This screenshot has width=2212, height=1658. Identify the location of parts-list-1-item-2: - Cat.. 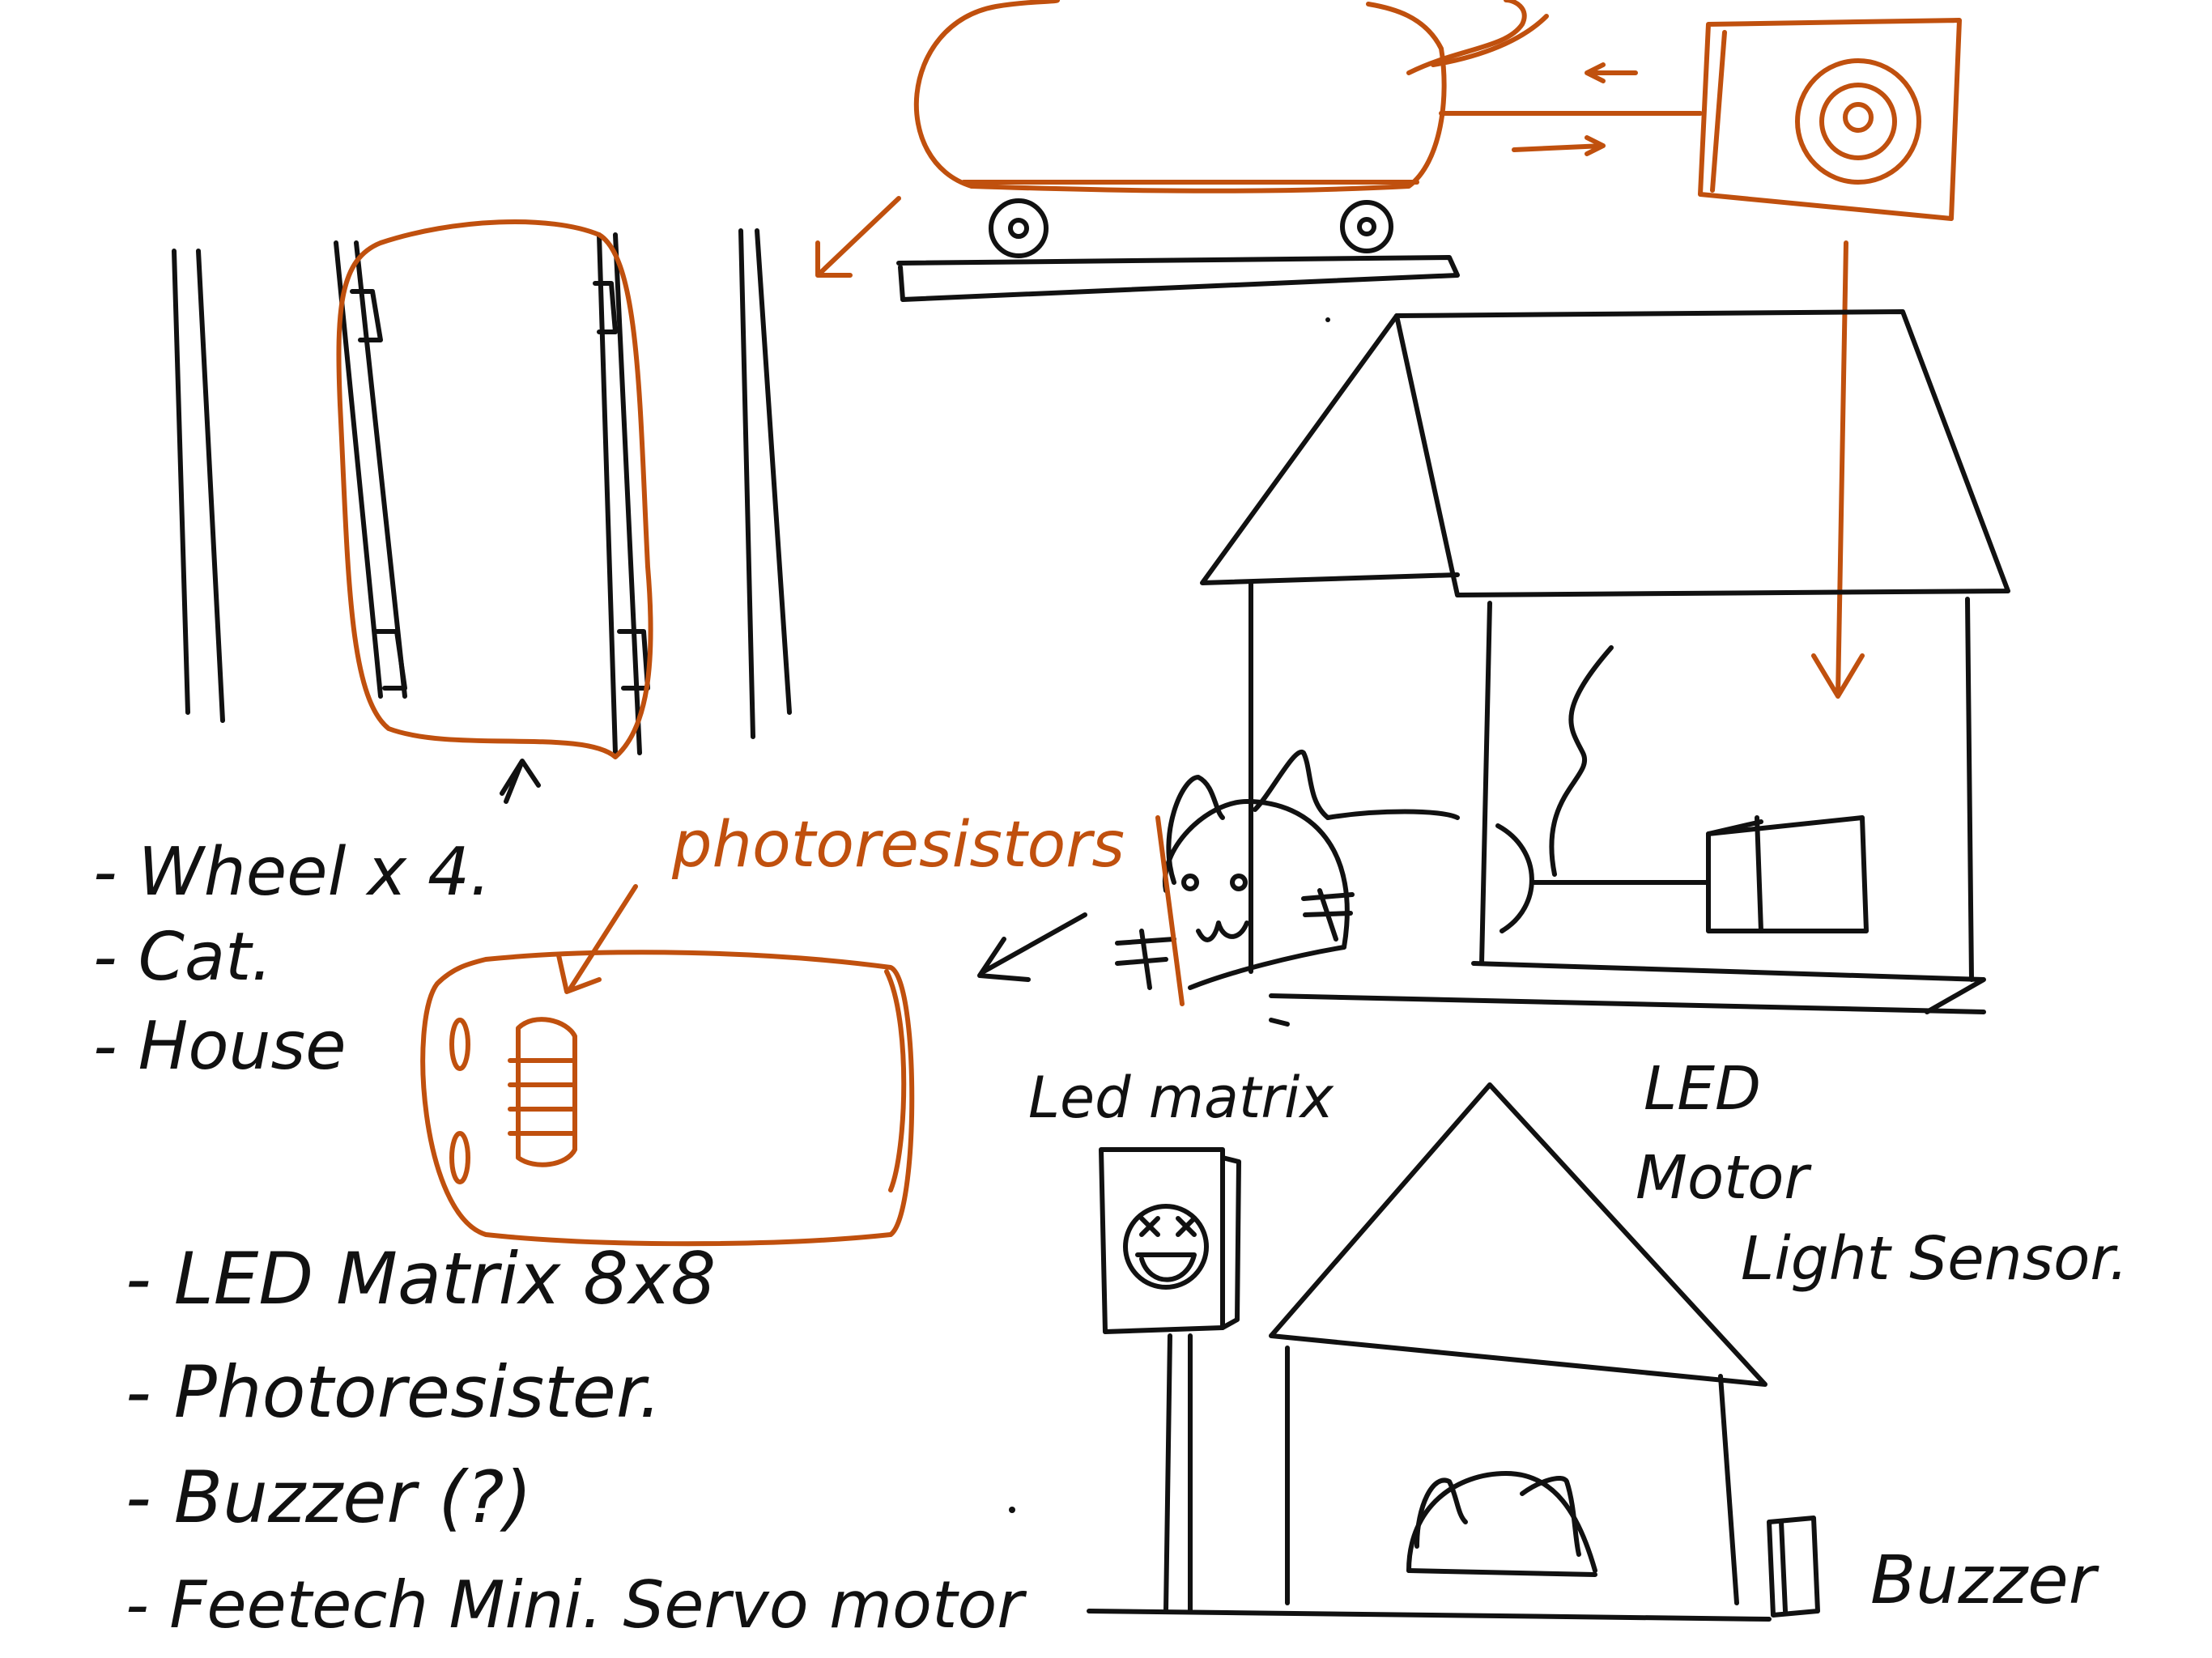
(183, 957).